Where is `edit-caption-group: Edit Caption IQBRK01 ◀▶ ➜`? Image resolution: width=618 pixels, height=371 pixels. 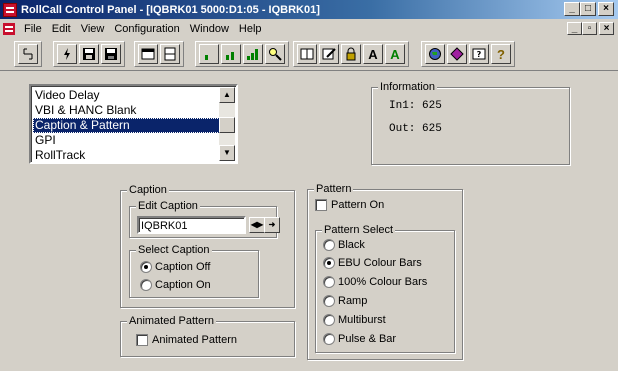 edit-caption-group: Edit Caption IQBRK01 ◀▶ ➜ is located at coordinates (204, 218).